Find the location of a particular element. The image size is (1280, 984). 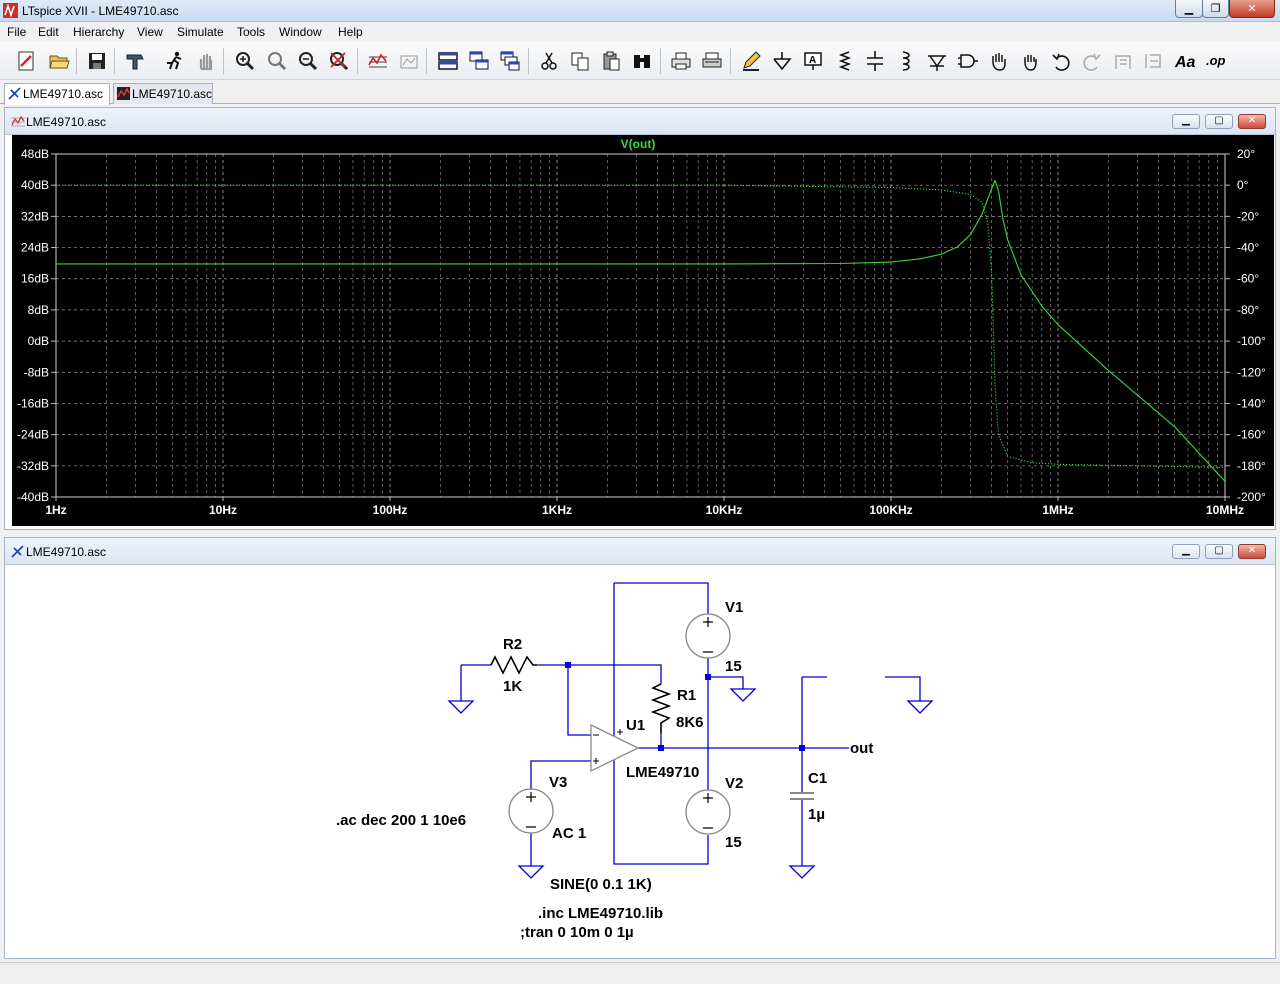

menu-simulate: Simulate is located at coordinates (200, 32).